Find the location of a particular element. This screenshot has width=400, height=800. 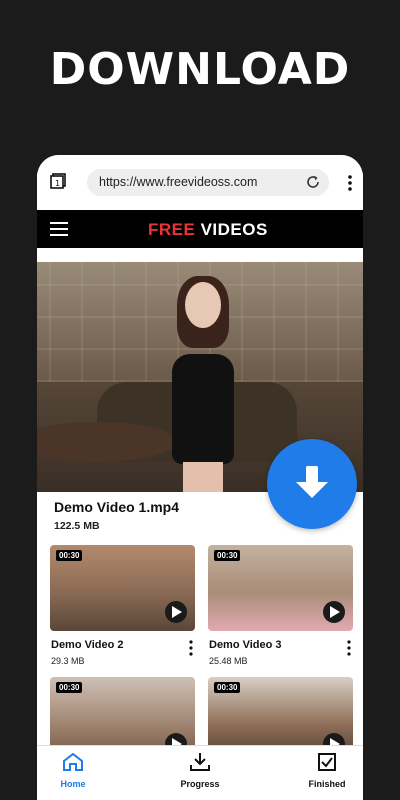

nav-home-label: Home is located at coordinates (73, 784).